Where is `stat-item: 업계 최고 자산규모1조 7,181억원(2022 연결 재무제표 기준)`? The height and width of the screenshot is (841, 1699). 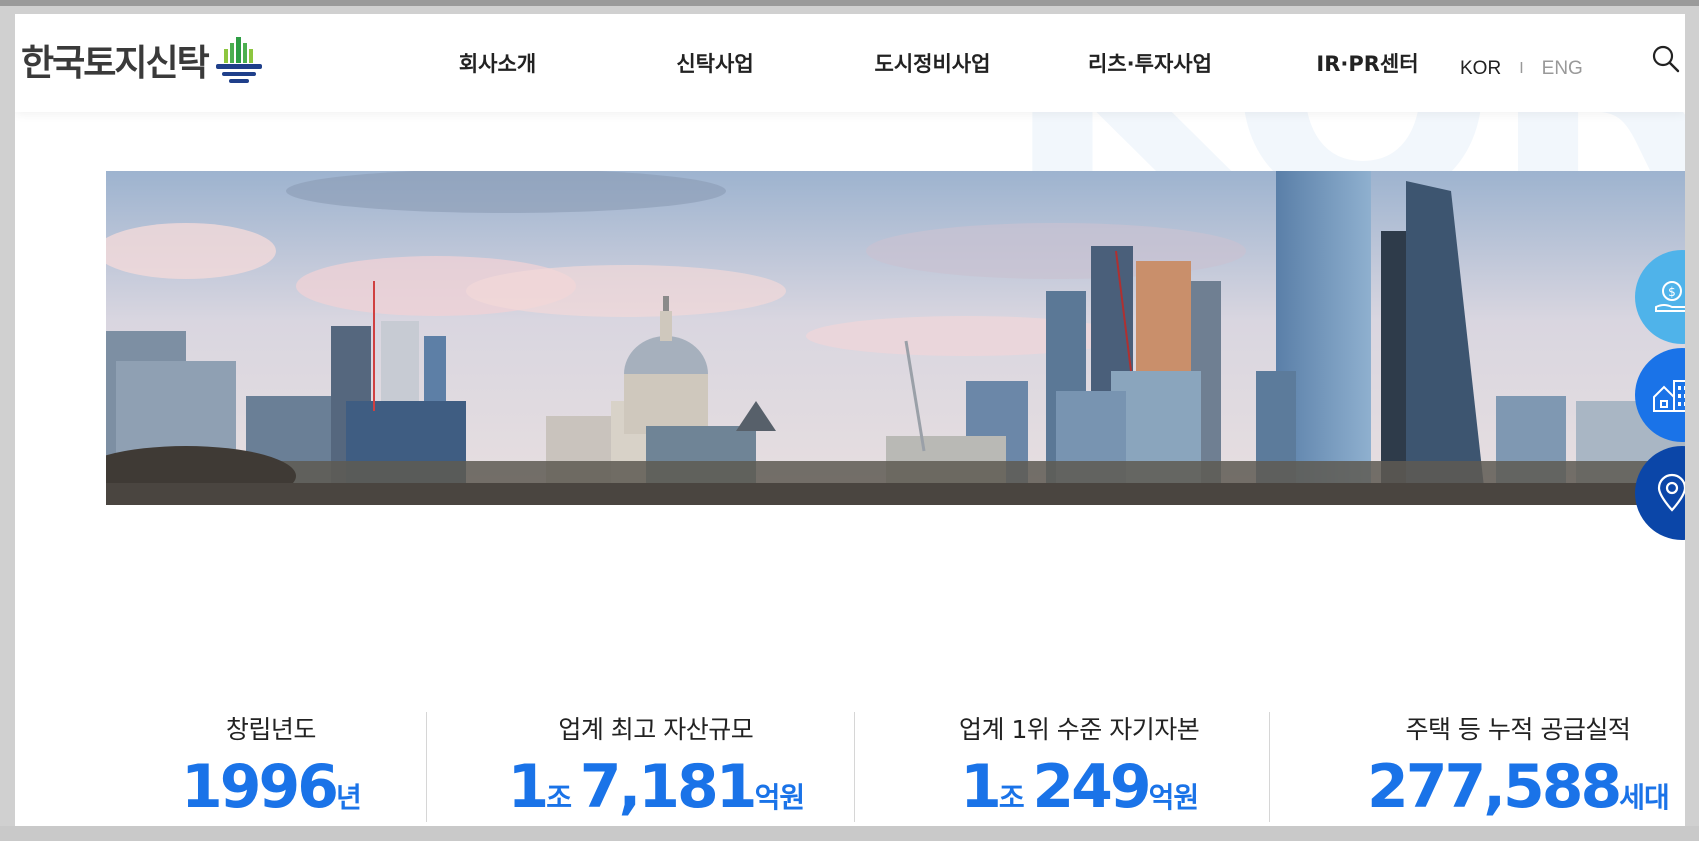 stat-item: 업계 최고 자산규모1조 7,181억원(2022 연결 재무제표 기준) is located at coordinates (656, 768).